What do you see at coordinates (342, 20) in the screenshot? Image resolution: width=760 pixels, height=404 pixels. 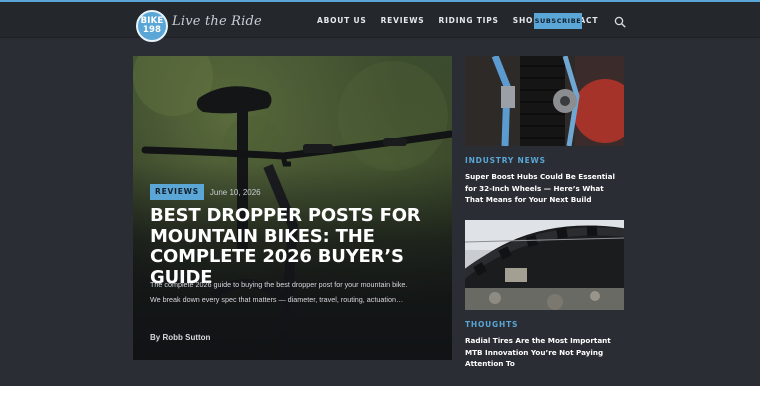 I see `nav-about-us: ABOUT US` at bounding box center [342, 20].